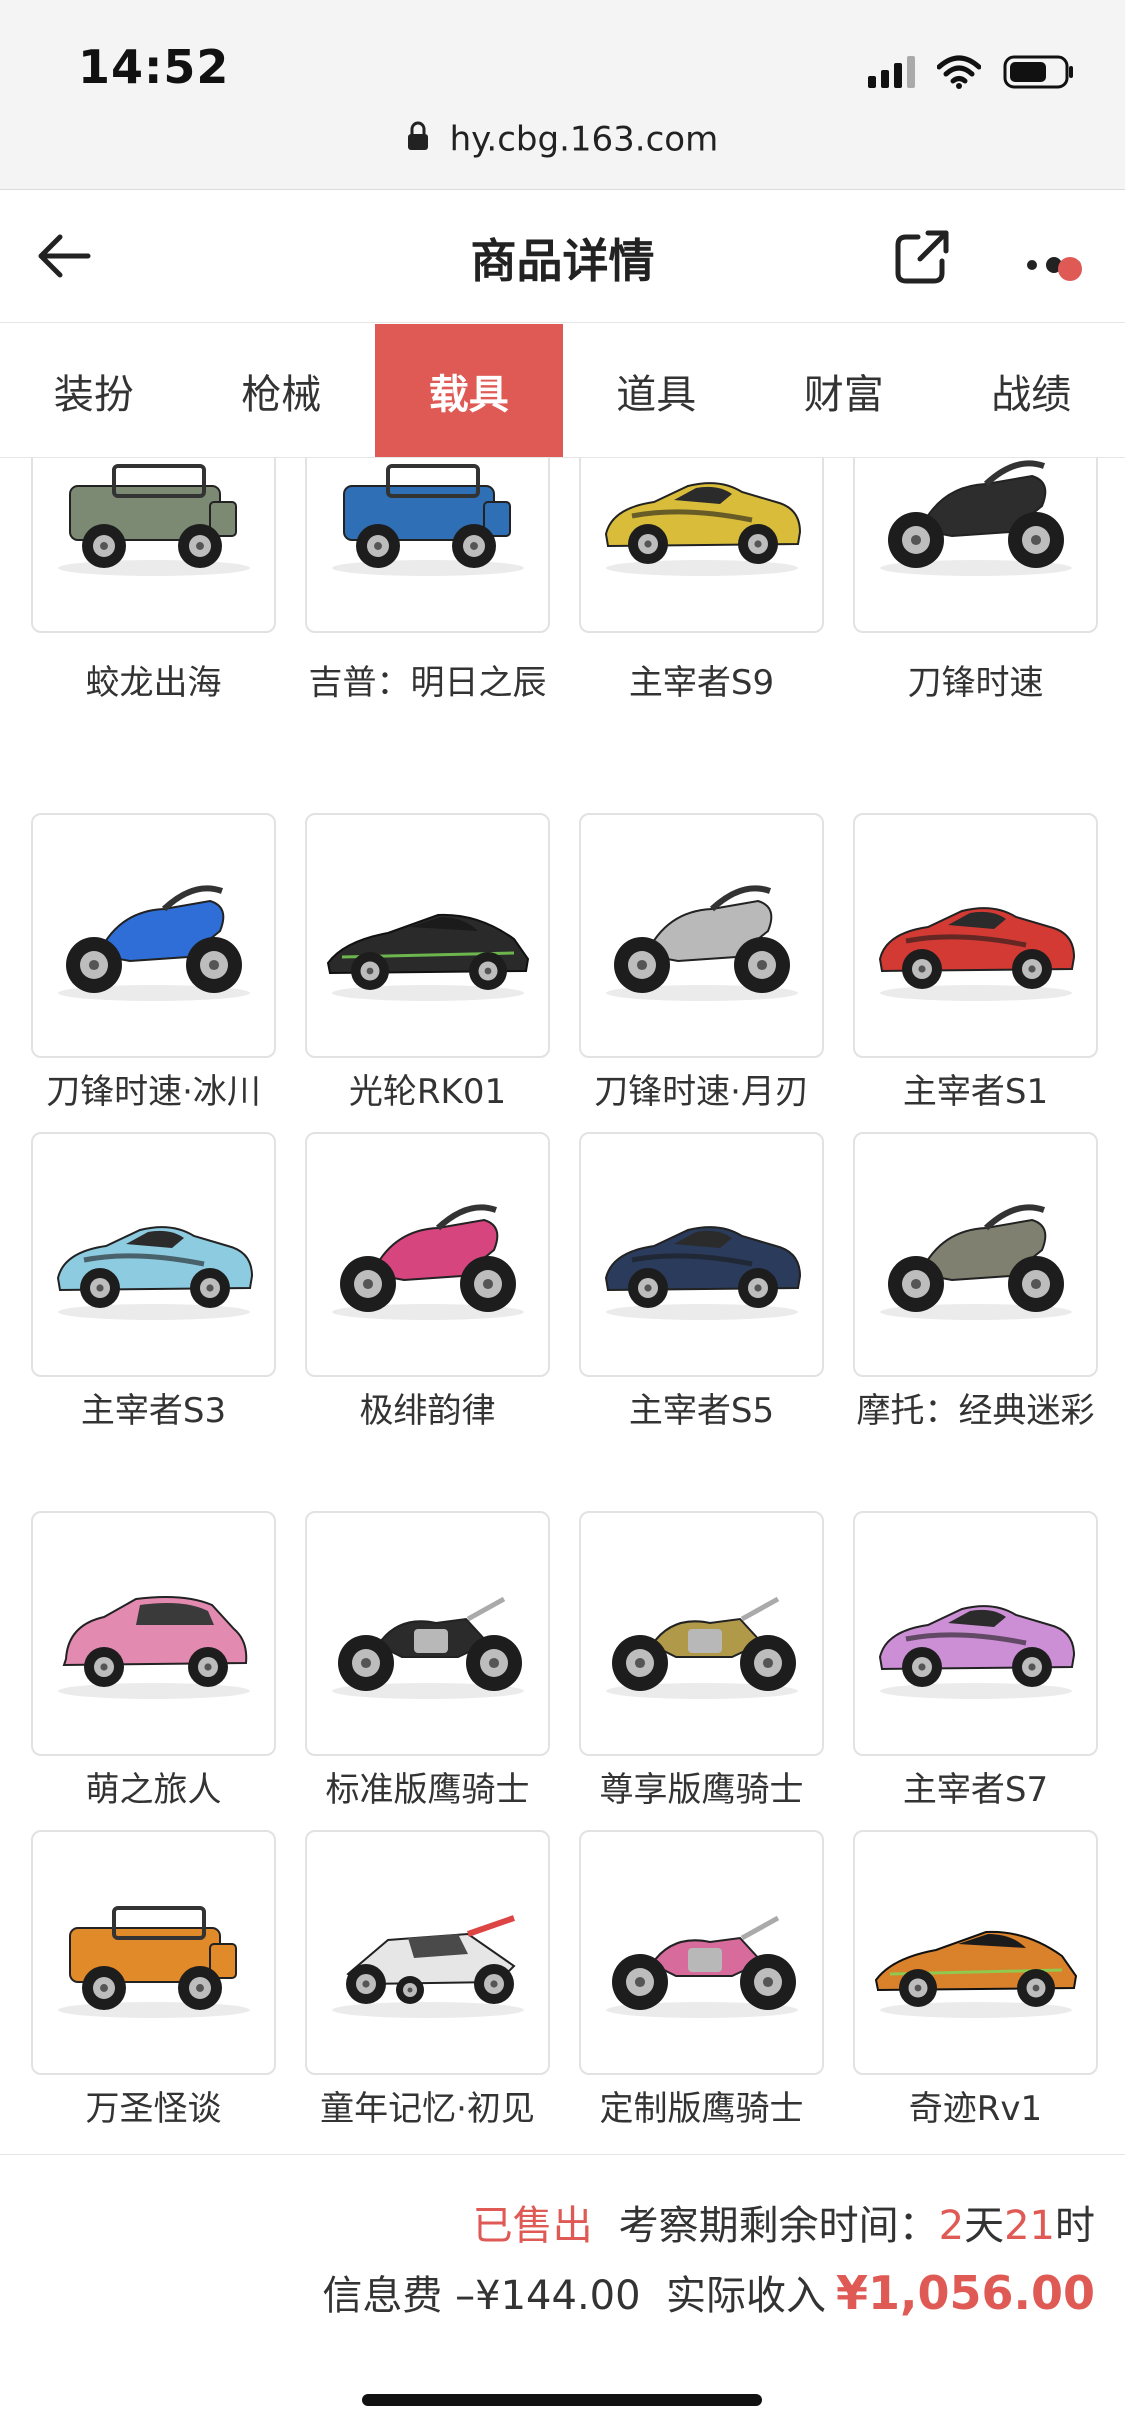 Image resolution: width=1125 pixels, height=2436 pixels. I want to click on tab-items: 道具, so click(657, 390).